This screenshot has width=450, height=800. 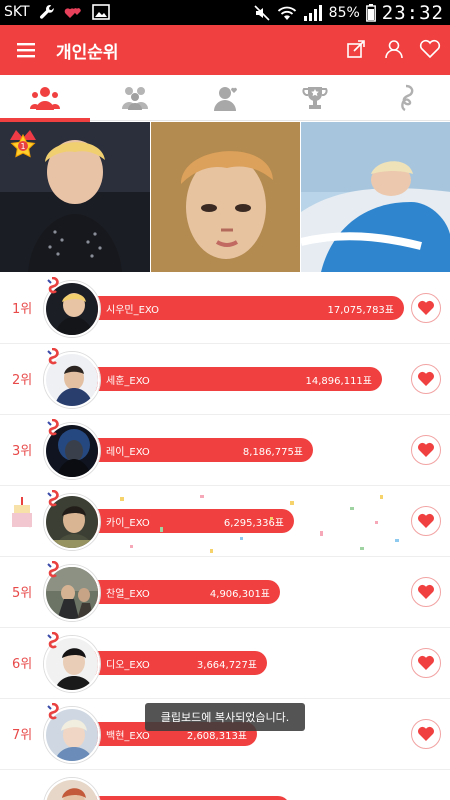 I want to click on rank-label: 7위, so click(x=22, y=735).